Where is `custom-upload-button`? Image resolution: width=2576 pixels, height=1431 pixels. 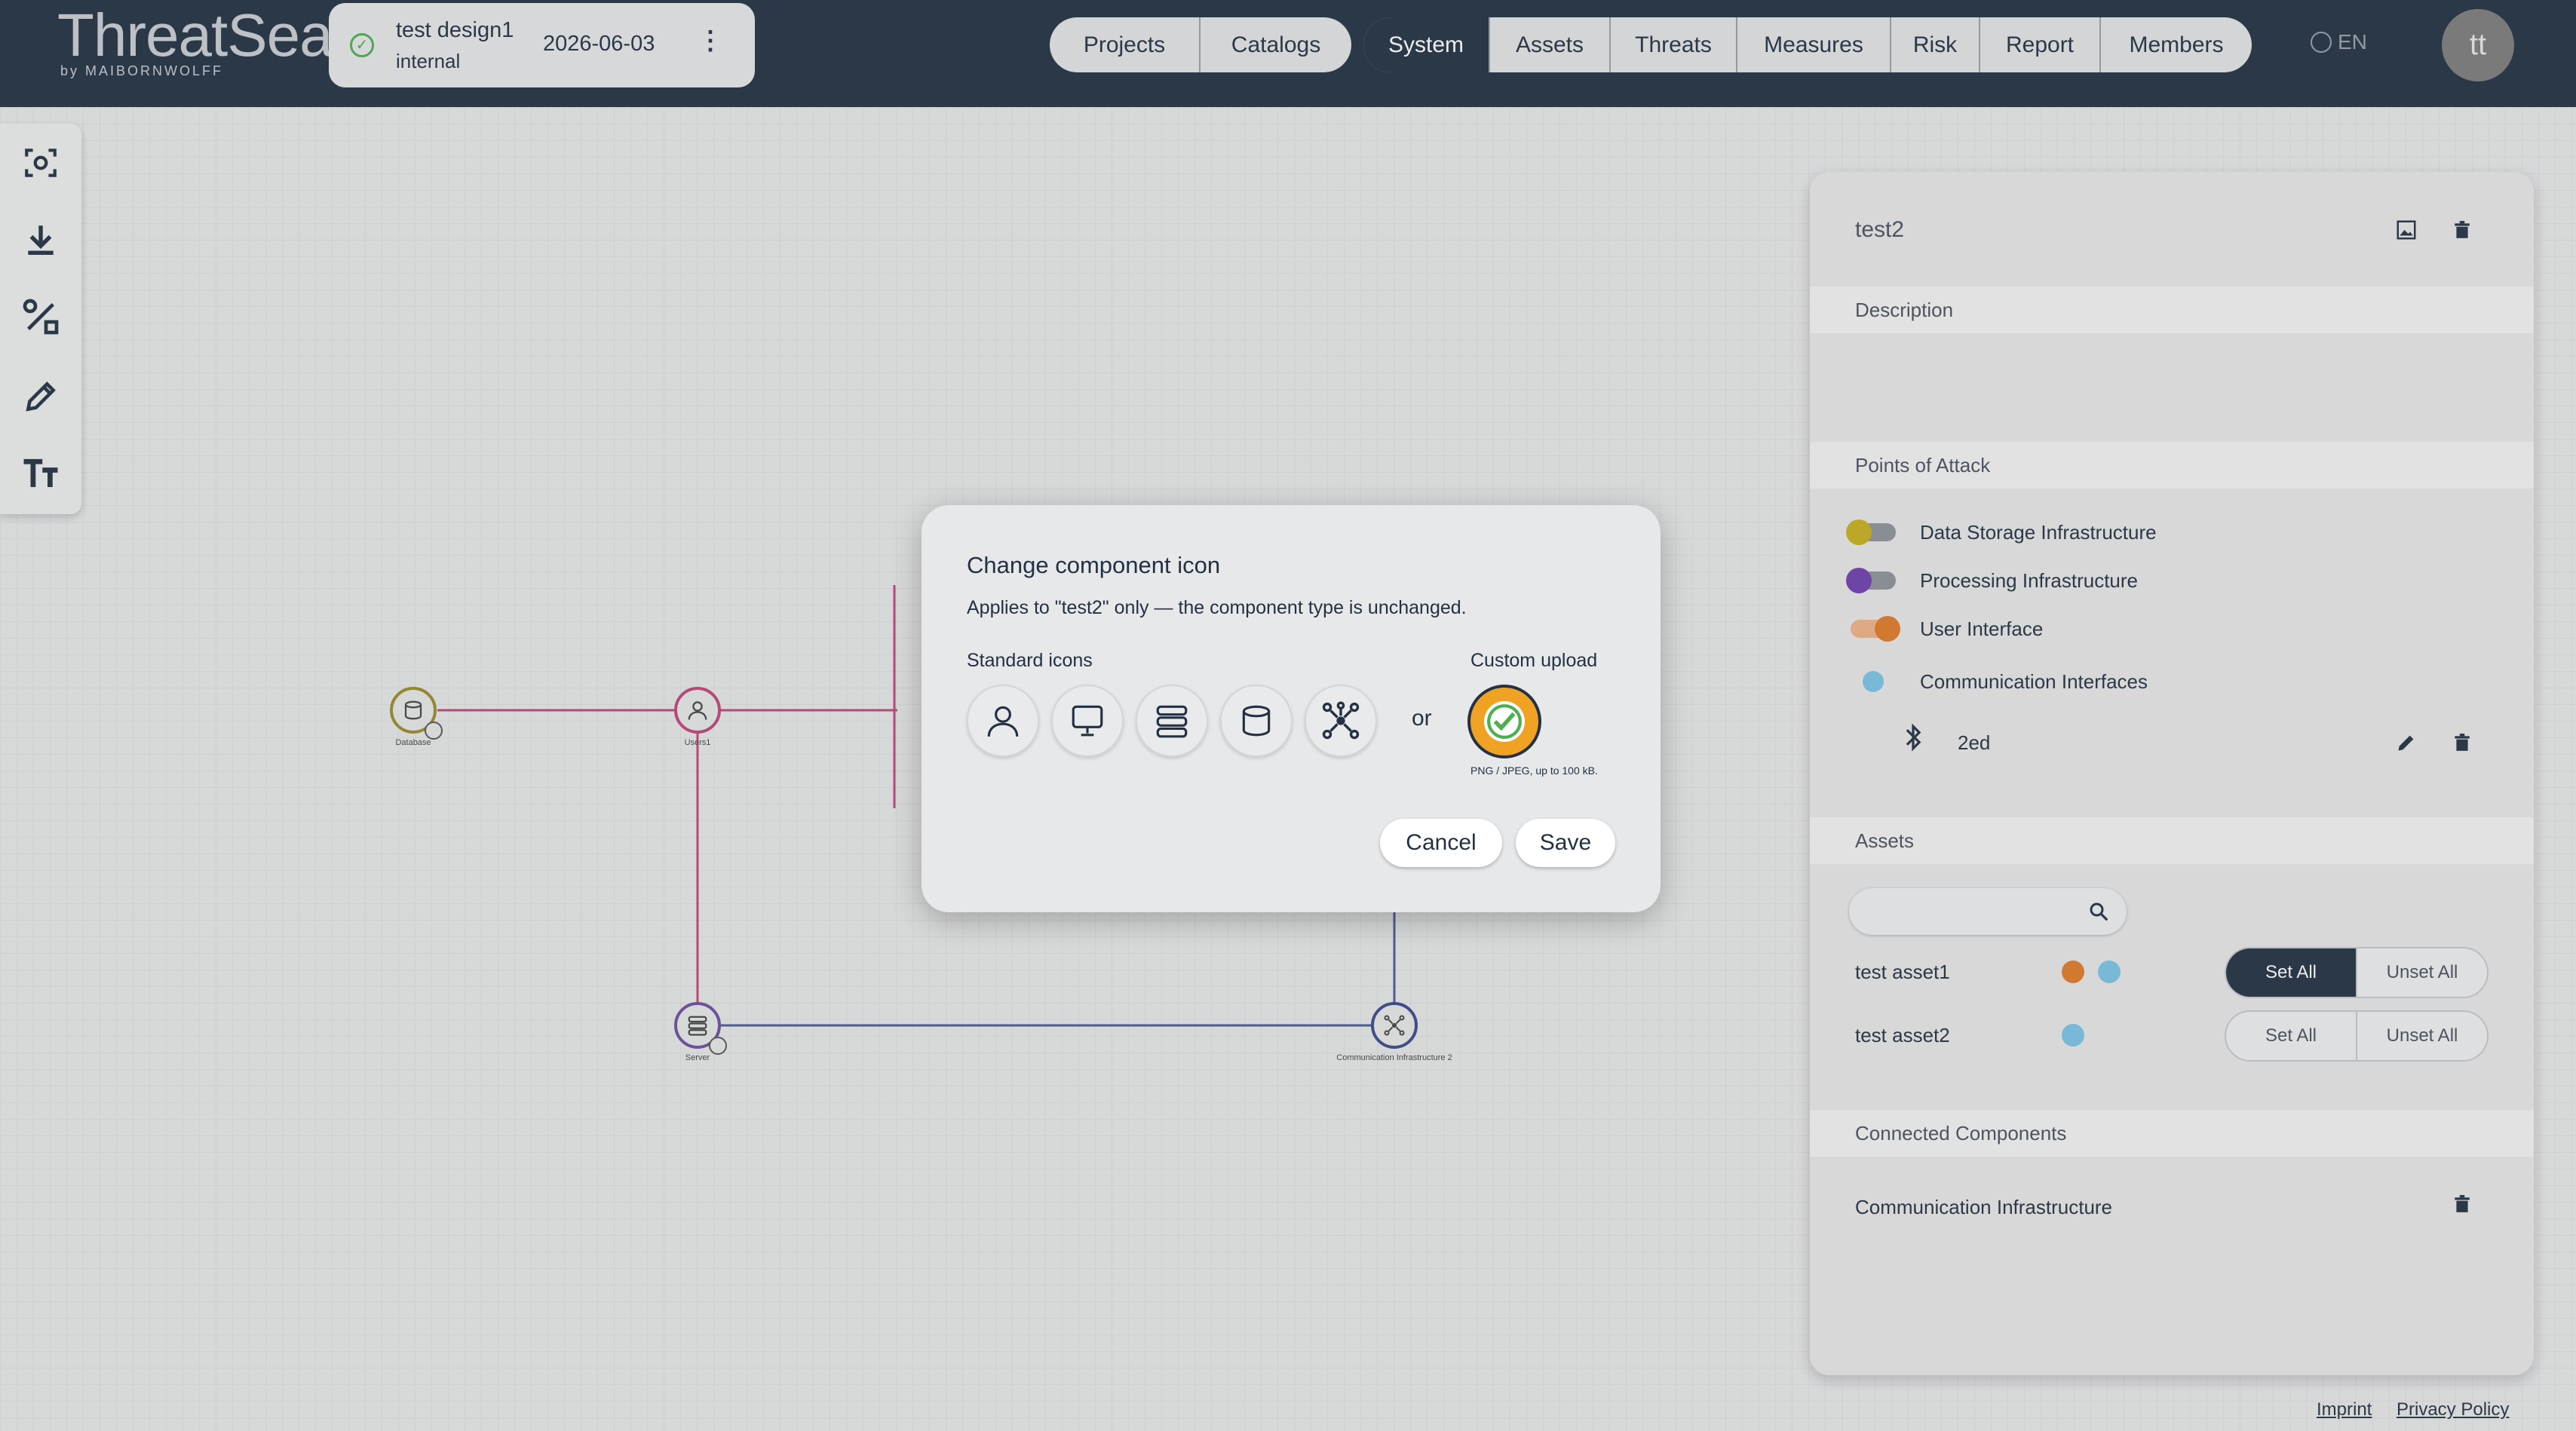
custom-upload-button is located at coordinates (1504, 722).